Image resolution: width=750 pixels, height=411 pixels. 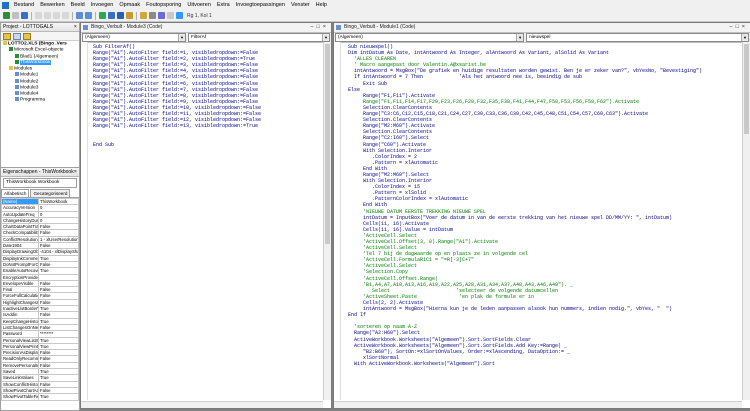 What do you see at coordinates (20, 220) in the screenshot?
I see `property-name: ChangeHistoryDur` at bounding box center [20, 220].